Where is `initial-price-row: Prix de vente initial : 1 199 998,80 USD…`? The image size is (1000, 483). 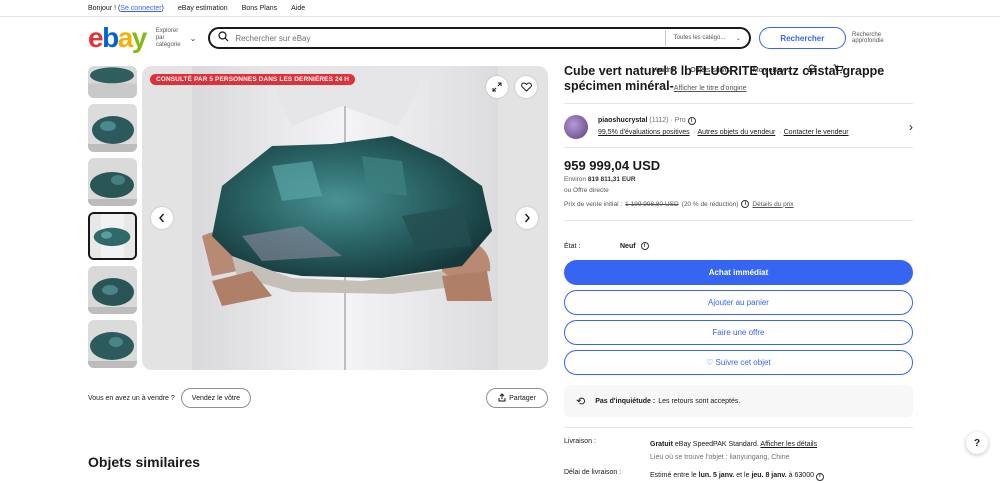
initial-price-row: Prix de vente initial : 1 199 998,80 USD… is located at coordinates (679, 204).